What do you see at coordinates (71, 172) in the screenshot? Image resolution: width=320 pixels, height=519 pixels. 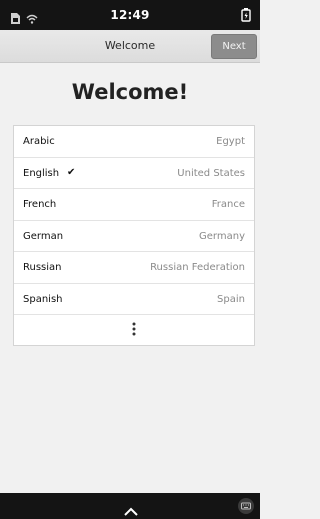 I see `checkmark-icon: ✔` at bounding box center [71, 172].